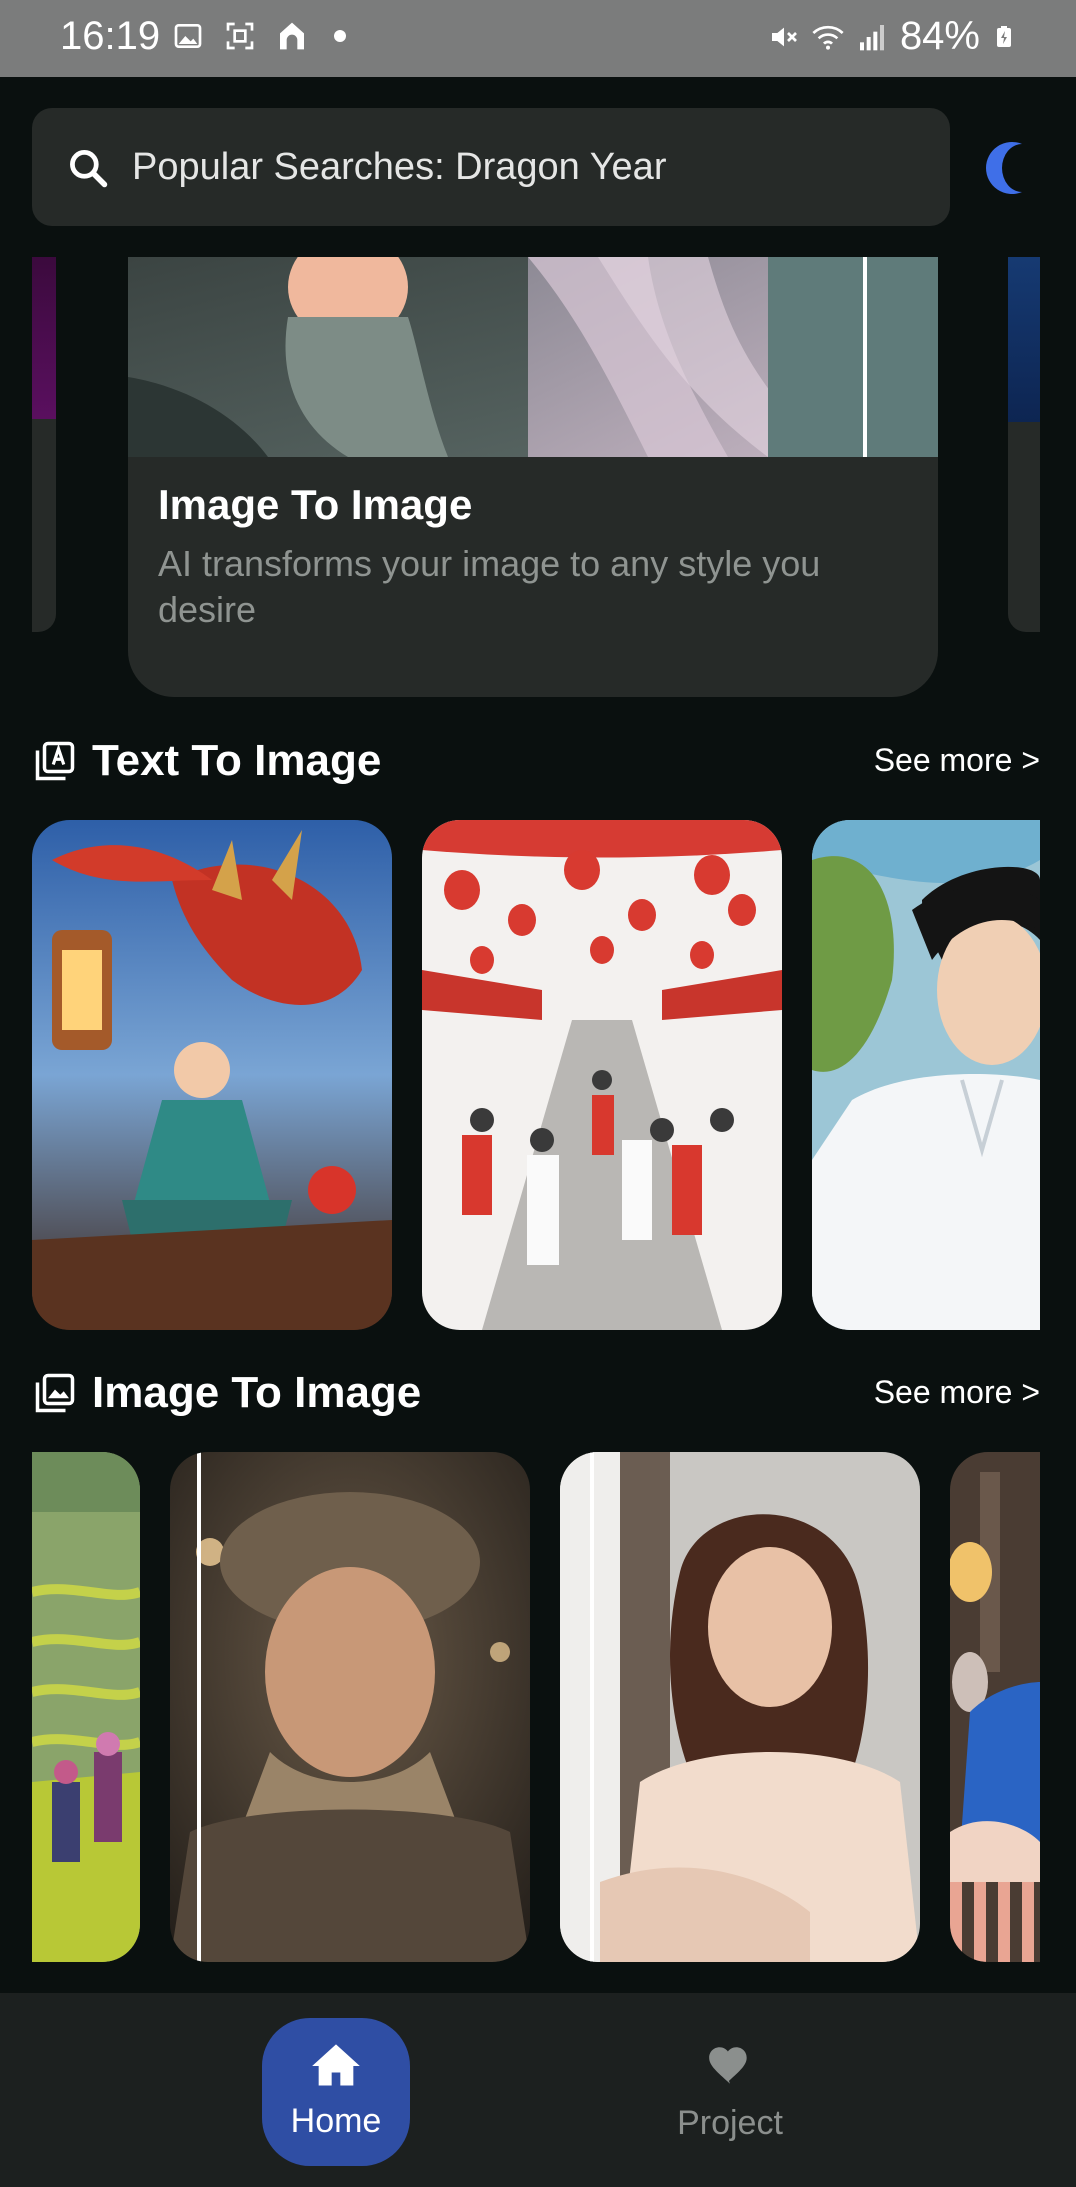 This screenshot has width=1076, height=2187. What do you see at coordinates (259, 36) in the screenshot?
I see `status-left-icons` at bounding box center [259, 36].